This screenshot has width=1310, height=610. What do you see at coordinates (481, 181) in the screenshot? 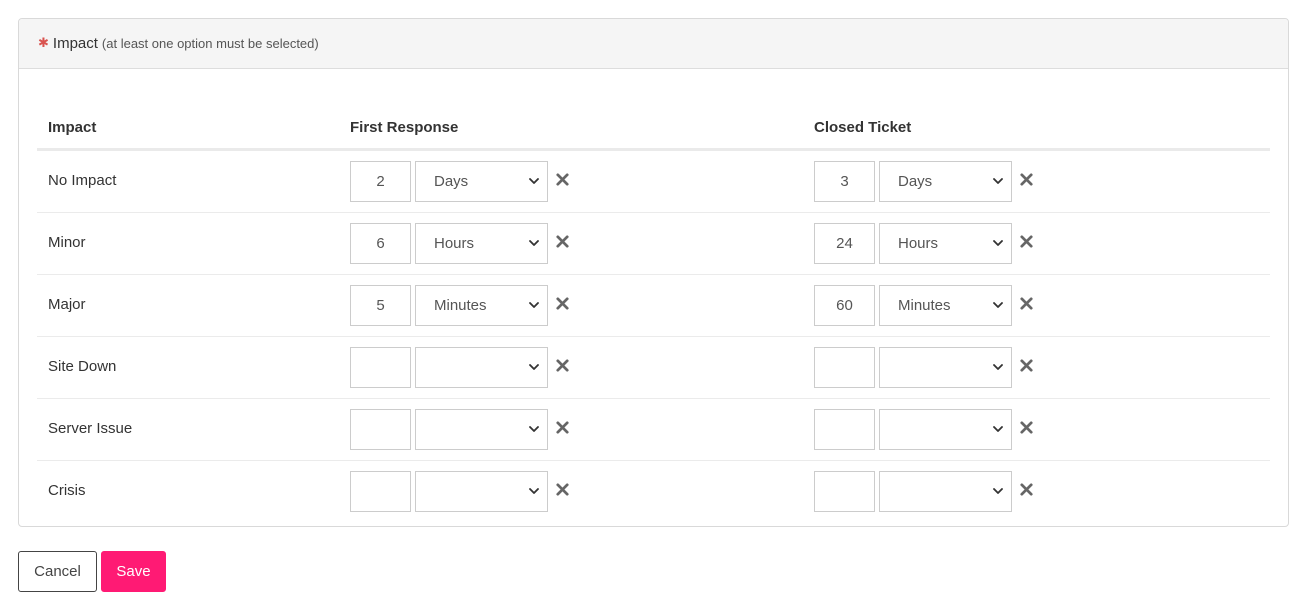
I see `first-response-unit-select: Days` at bounding box center [481, 181].